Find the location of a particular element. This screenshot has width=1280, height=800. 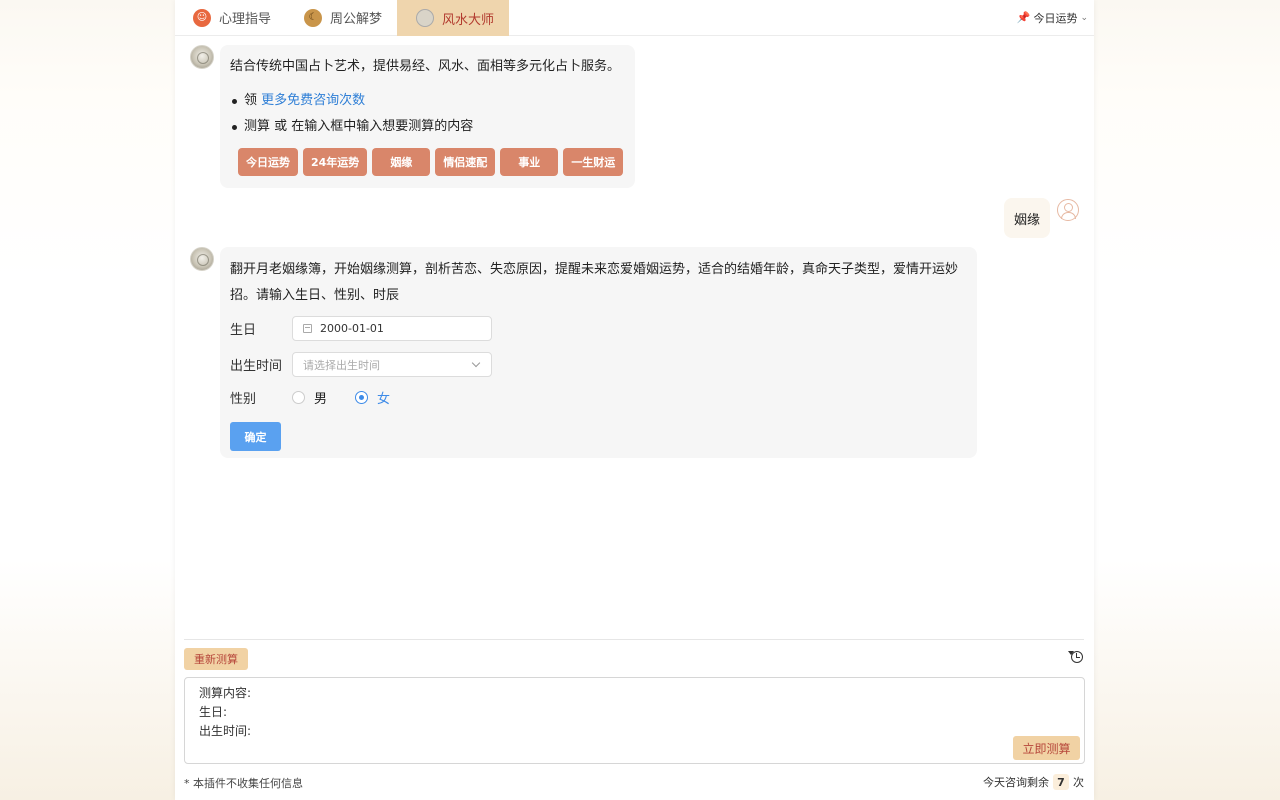

birthtime-label: 出生时间 is located at coordinates (256, 366).